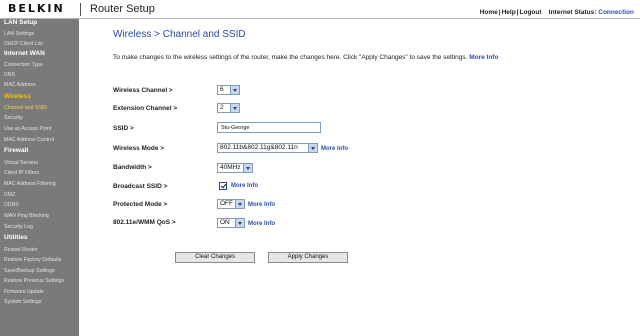 This screenshot has height=336, width=640. Describe the element at coordinates (41, 34) in the screenshot. I see `sidebar-item-lan-settings: LAN Settings` at that location.